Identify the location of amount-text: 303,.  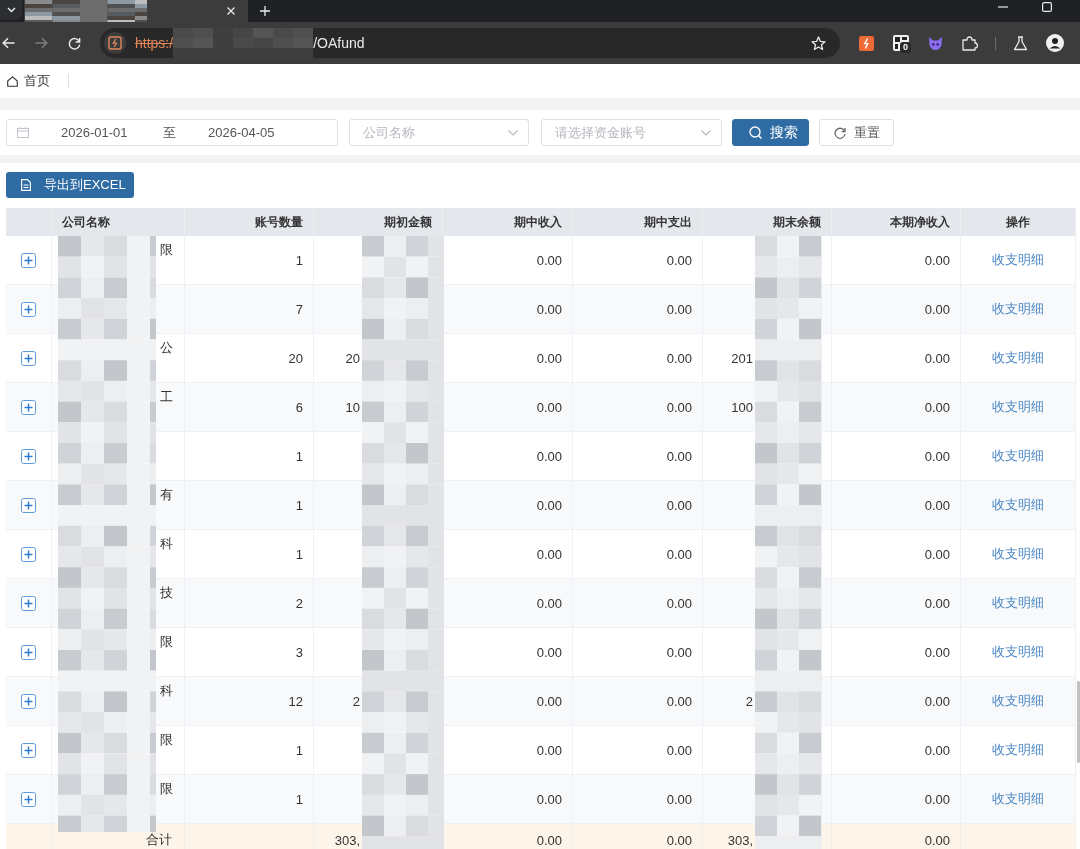
(740, 840).